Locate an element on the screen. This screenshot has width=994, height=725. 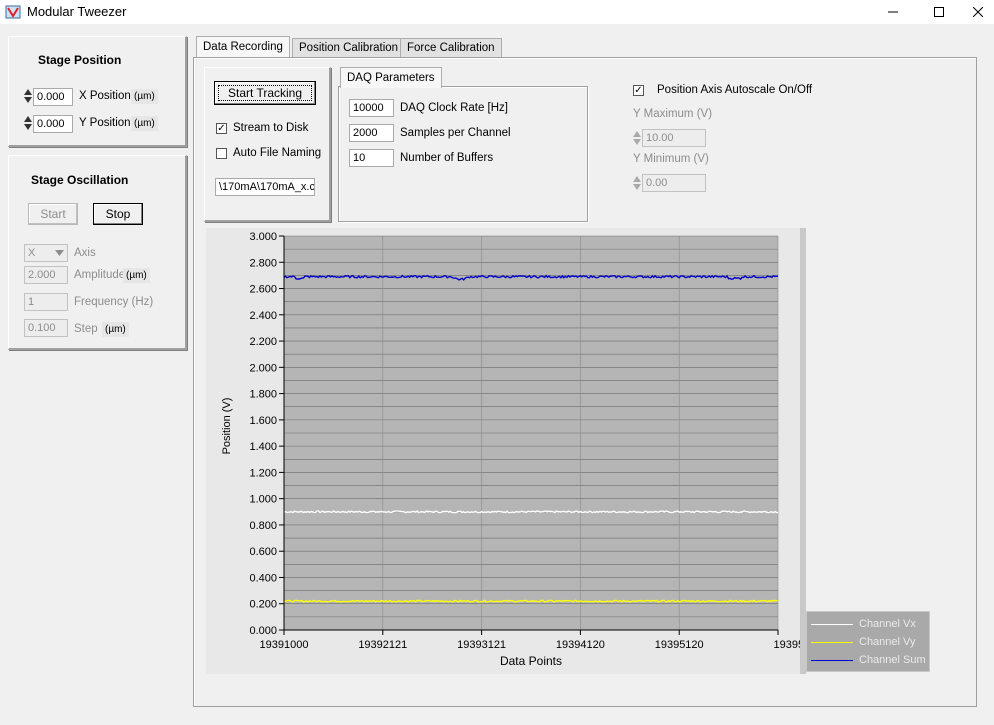
y-minimum-input: 0.00 is located at coordinates (674, 183).